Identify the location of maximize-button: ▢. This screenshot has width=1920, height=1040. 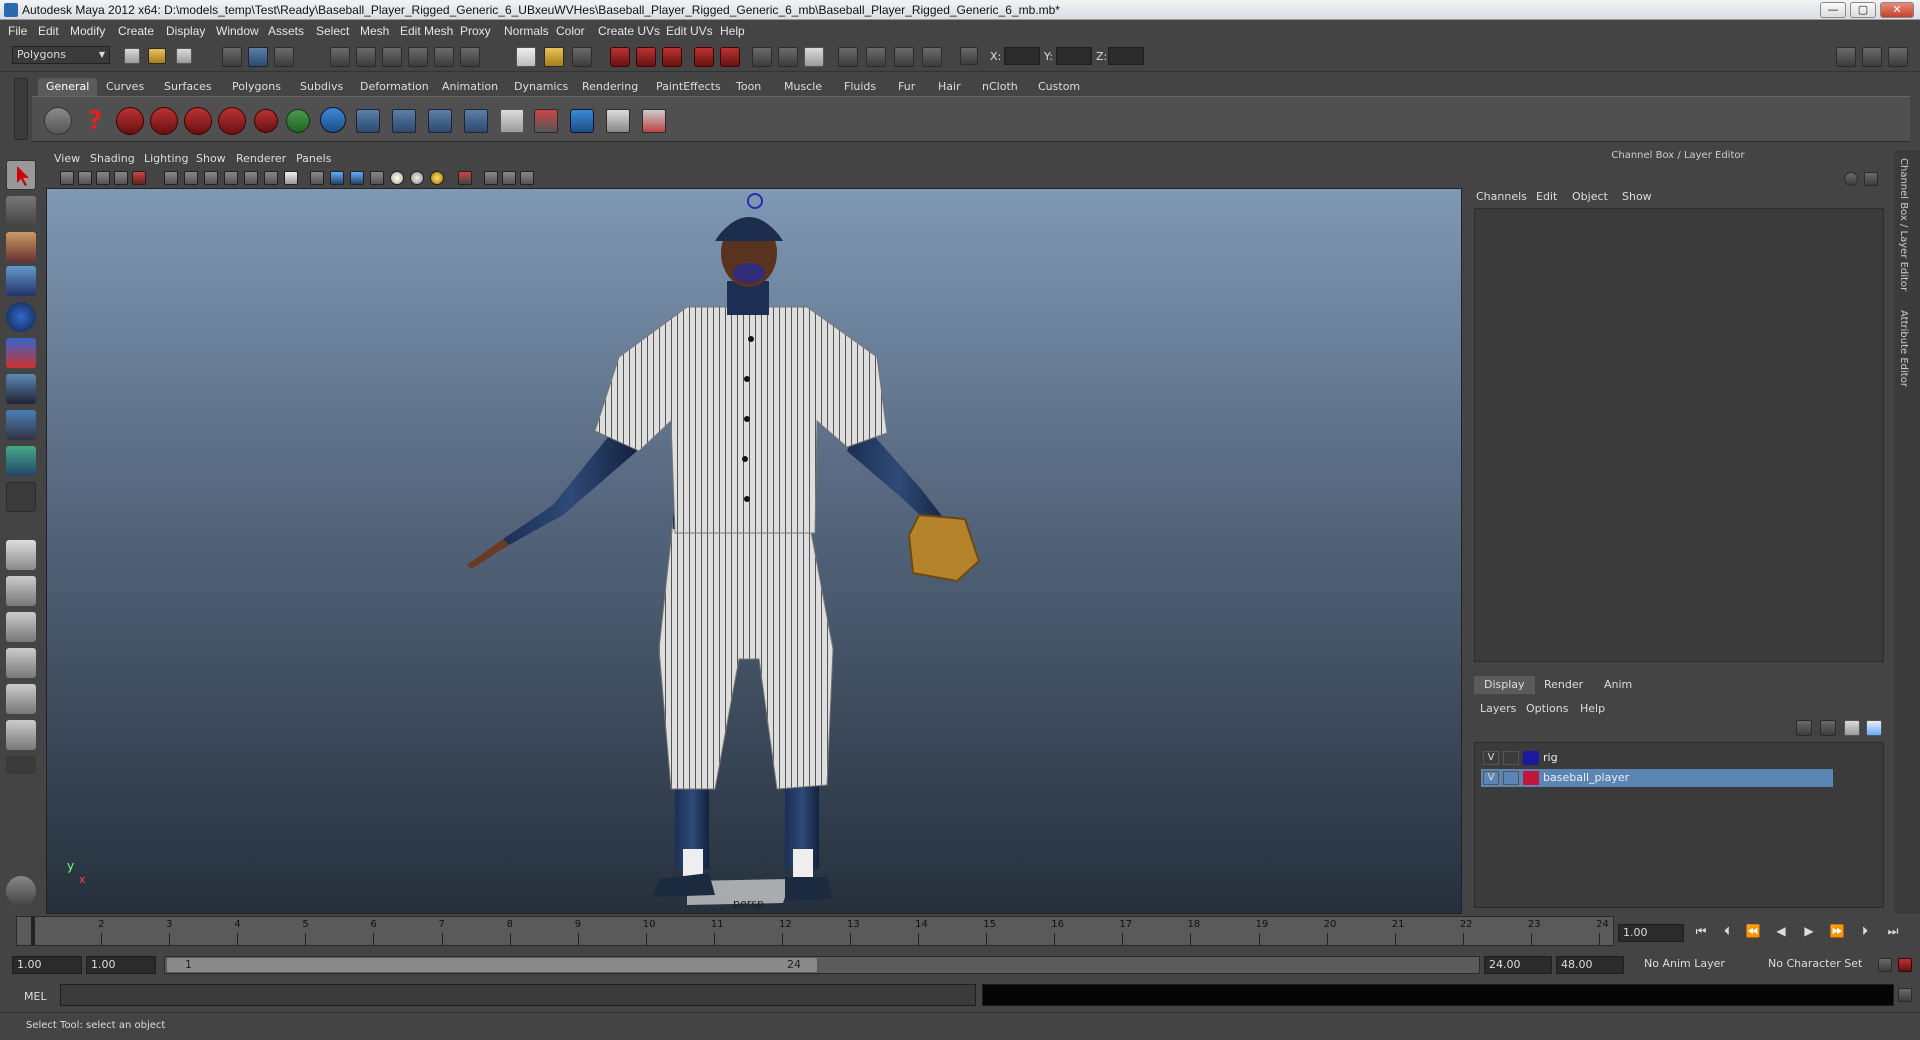
(1863, 10).